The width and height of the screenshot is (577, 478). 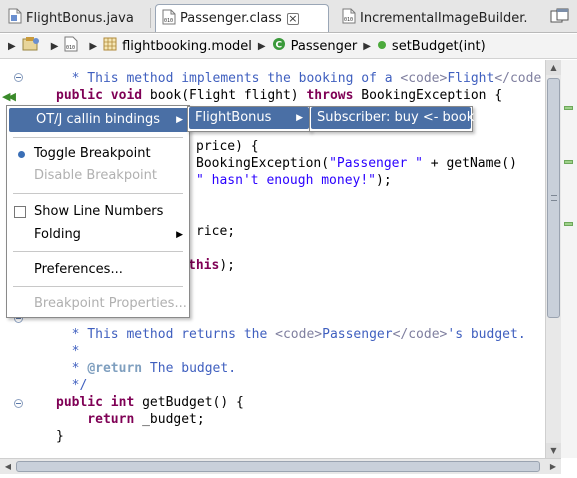 I want to click on tab-label: Passenger.class, so click(x=231, y=18).